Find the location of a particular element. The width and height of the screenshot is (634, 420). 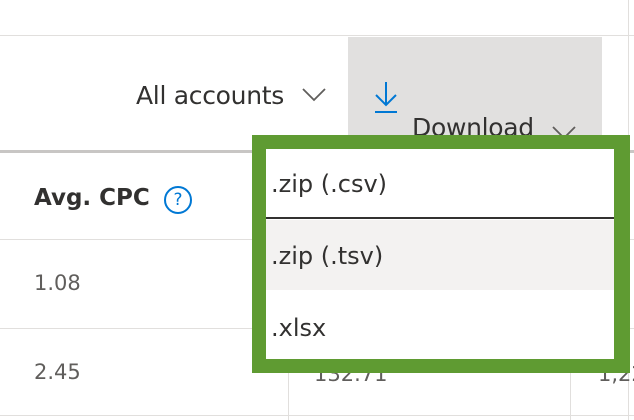

download-arrow-icon is located at coordinates (386, 99).